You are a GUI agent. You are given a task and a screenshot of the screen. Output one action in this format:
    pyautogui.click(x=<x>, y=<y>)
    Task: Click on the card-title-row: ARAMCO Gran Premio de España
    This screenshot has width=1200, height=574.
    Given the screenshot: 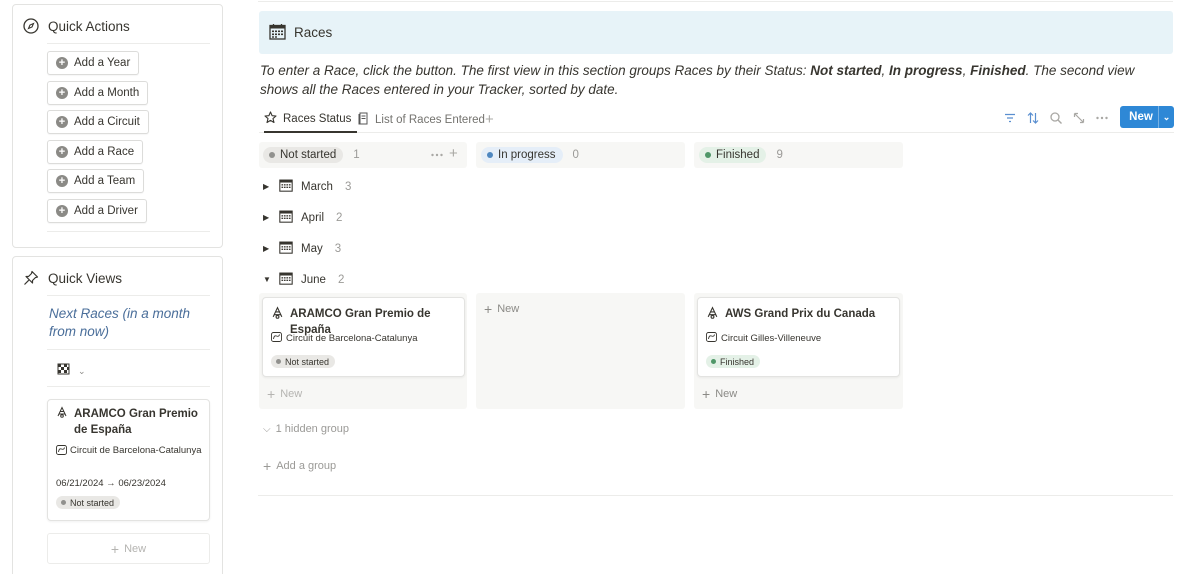 What is the action you would take?
    pyautogui.click(x=131, y=422)
    